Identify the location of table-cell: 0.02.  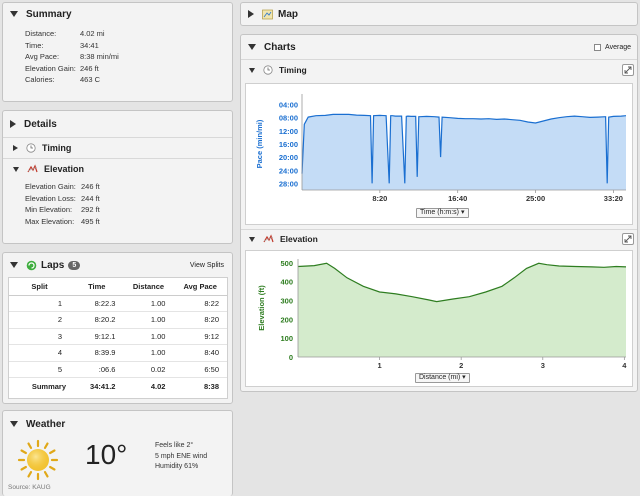
(148, 369).